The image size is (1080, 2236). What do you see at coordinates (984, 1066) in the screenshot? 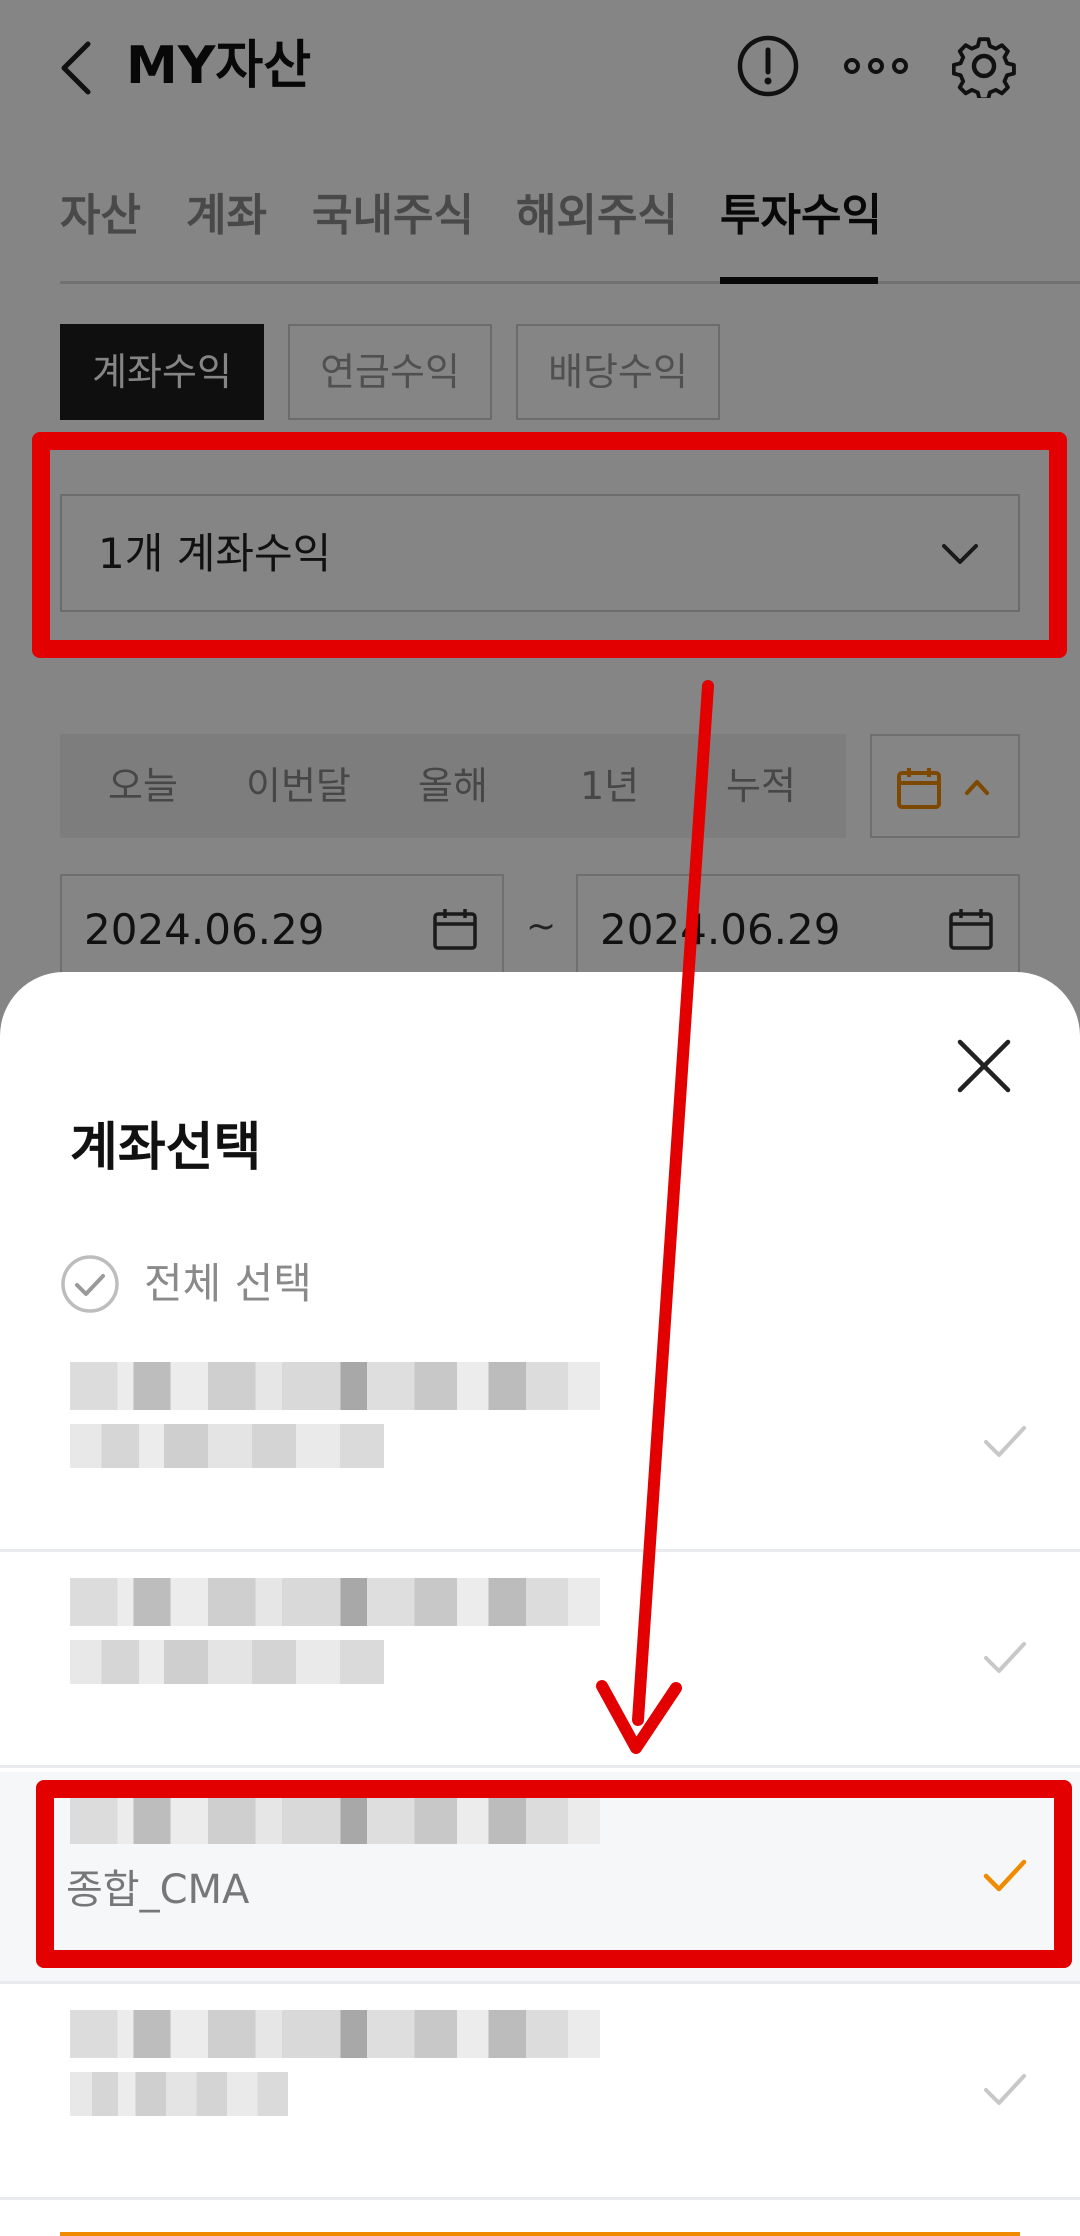
I see `close-icon` at bounding box center [984, 1066].